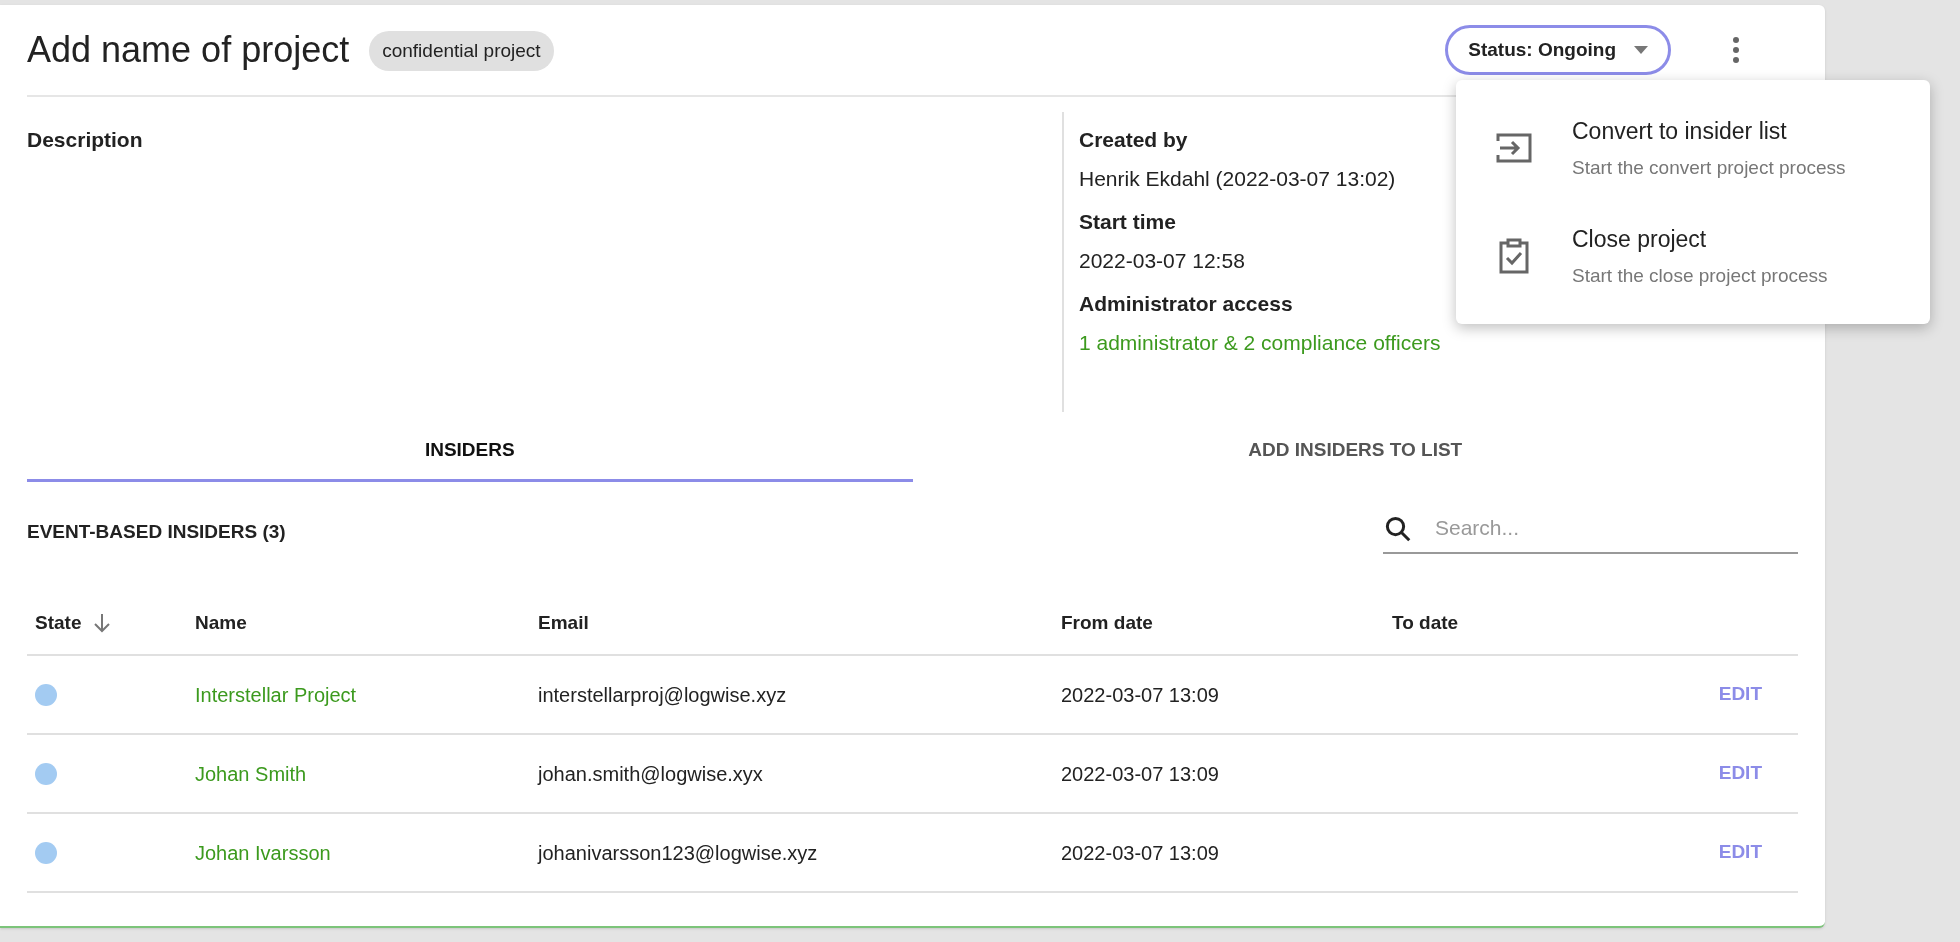  Describe the element at coordinates (563, 623) in the screenshot. I see `column-header: Email` at that location.